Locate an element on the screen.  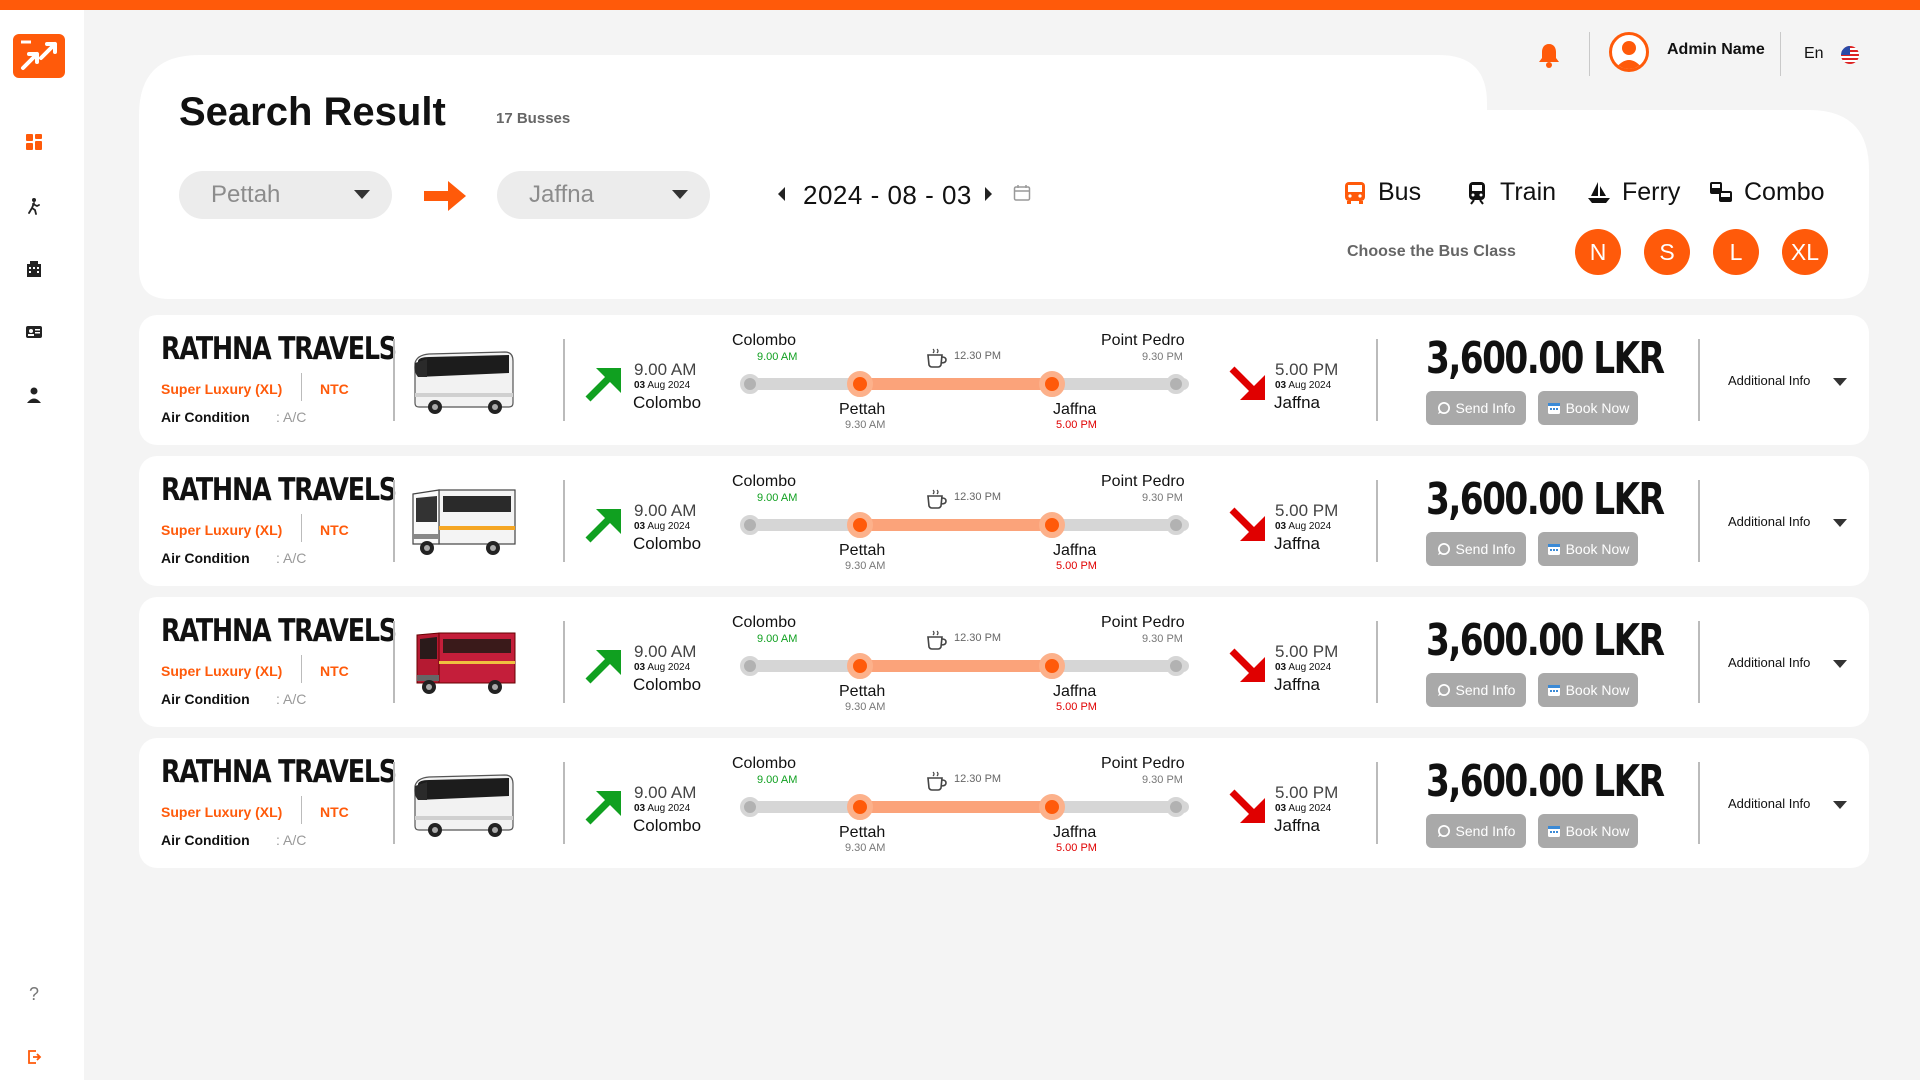
train-icon is located at coordinates (1477, 193).